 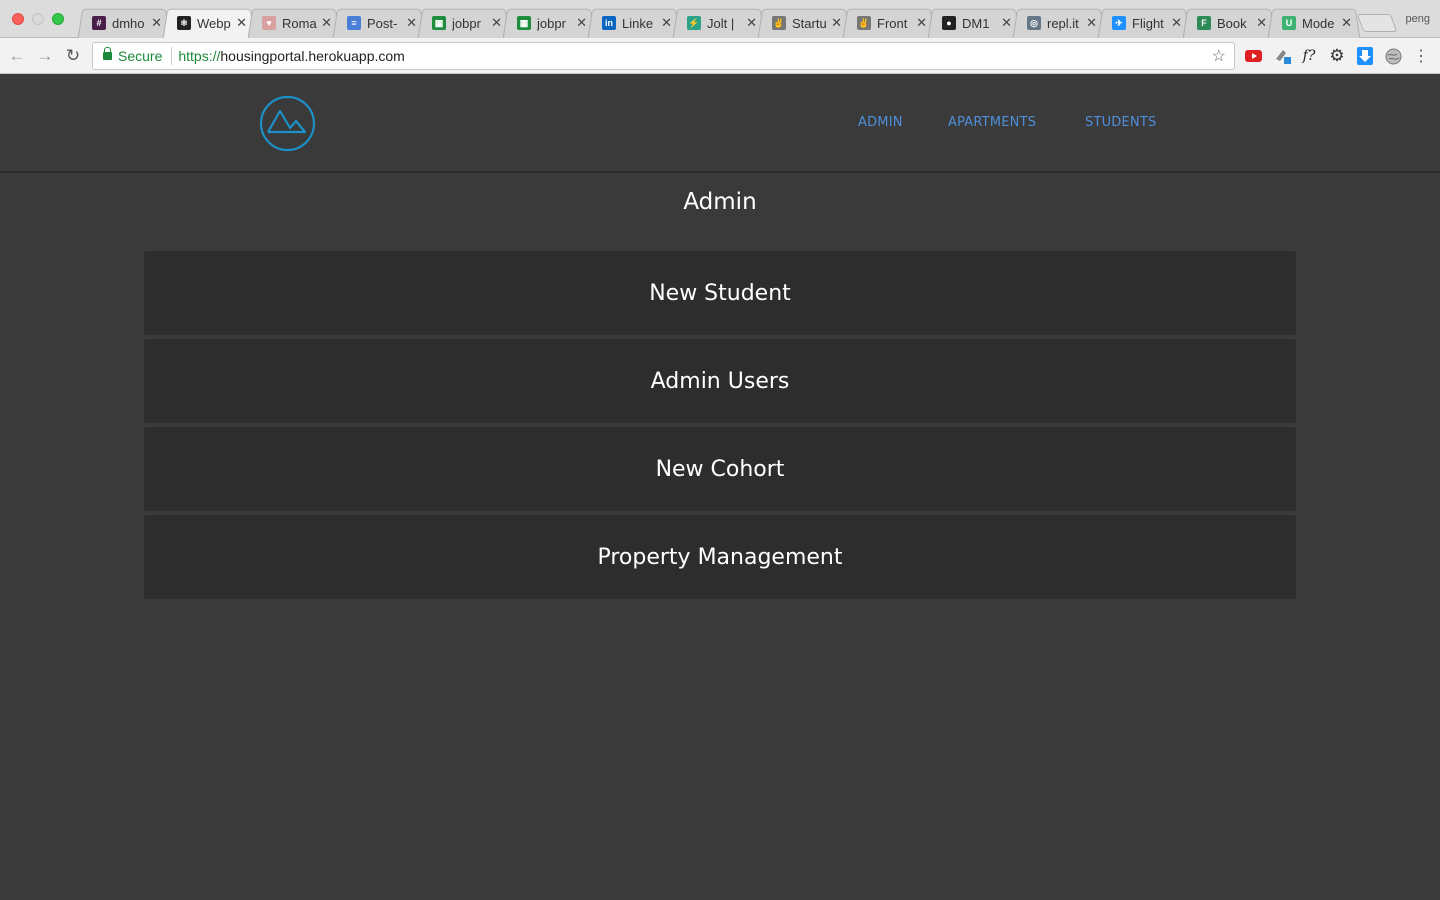 I want to click on page-title: Admin, so click(x=720, y=202).